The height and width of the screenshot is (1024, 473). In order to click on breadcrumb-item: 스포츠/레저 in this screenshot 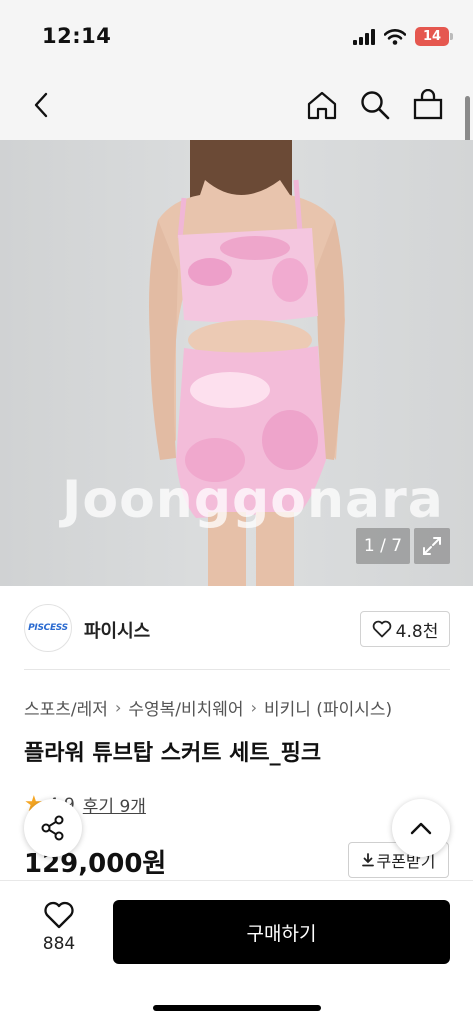, I will do `click(66, 707)`.